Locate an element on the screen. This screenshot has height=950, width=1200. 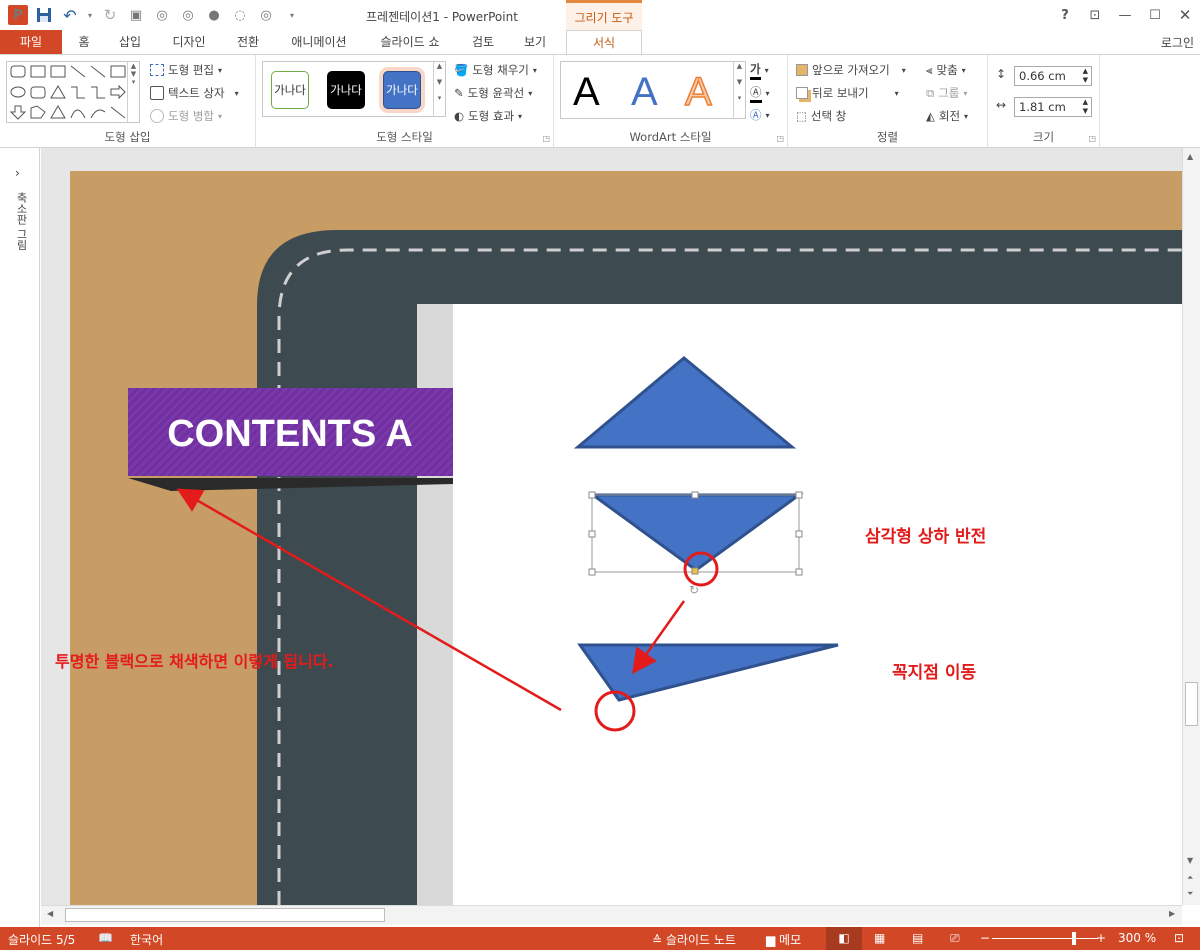
thumbnail-pane-label: 축소판 그림 is located at coordinates (21, 221).